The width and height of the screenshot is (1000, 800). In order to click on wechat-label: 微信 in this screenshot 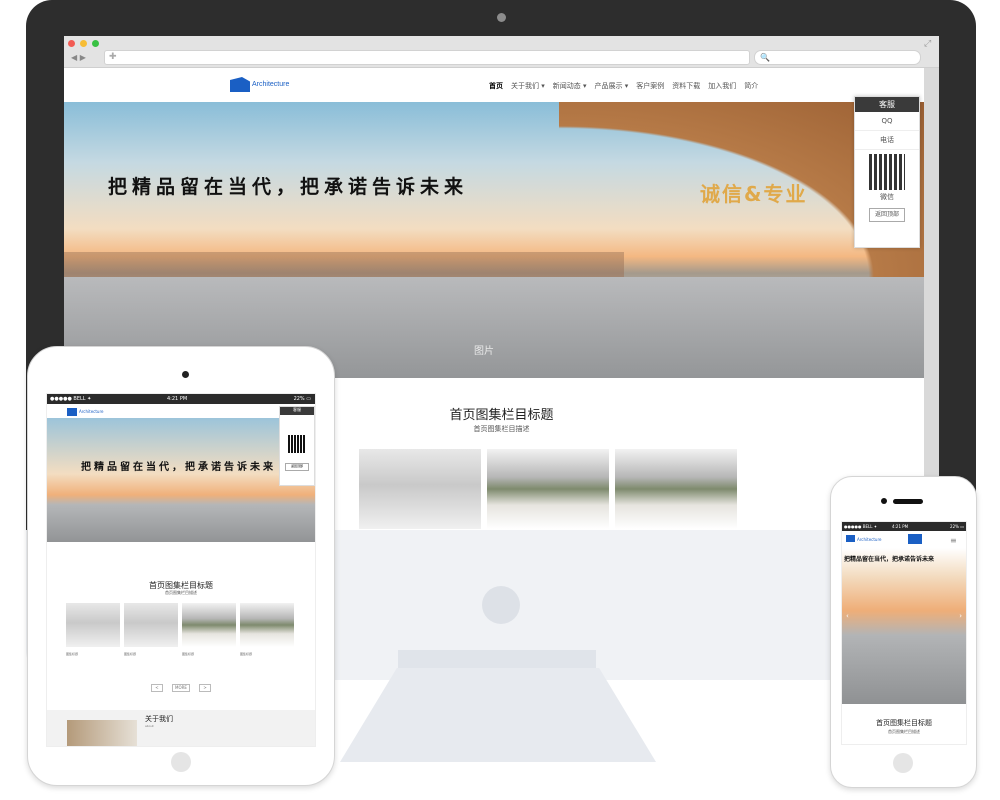, I will do `click(887, 197)`.